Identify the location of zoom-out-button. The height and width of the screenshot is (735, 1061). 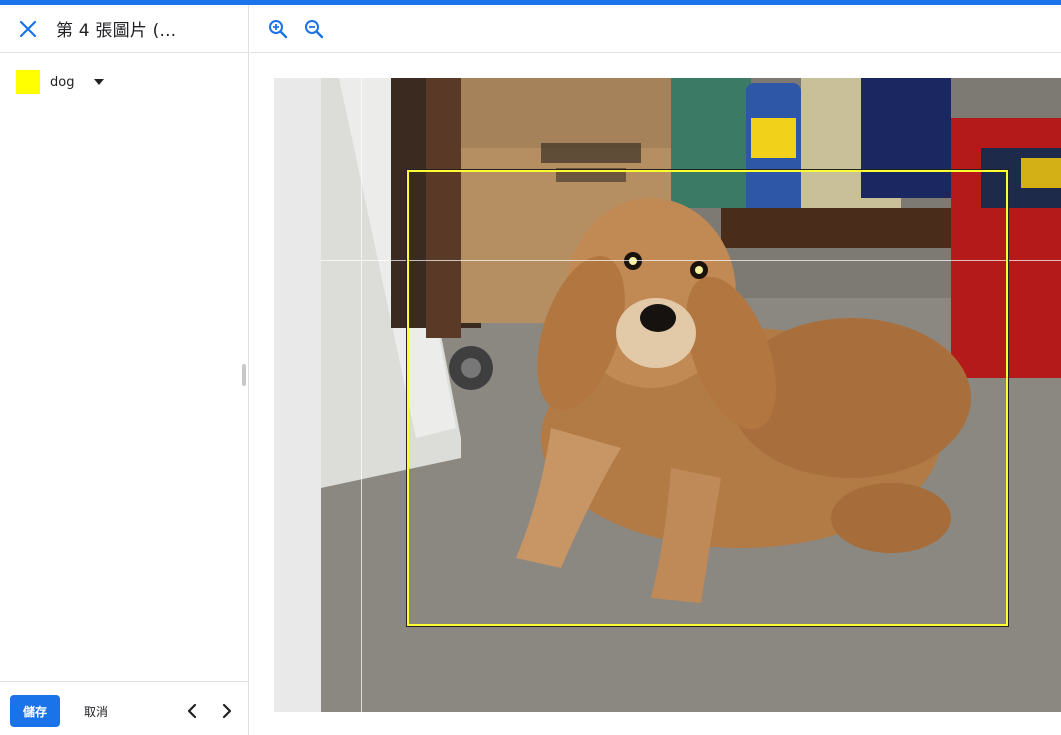
(314, 29).